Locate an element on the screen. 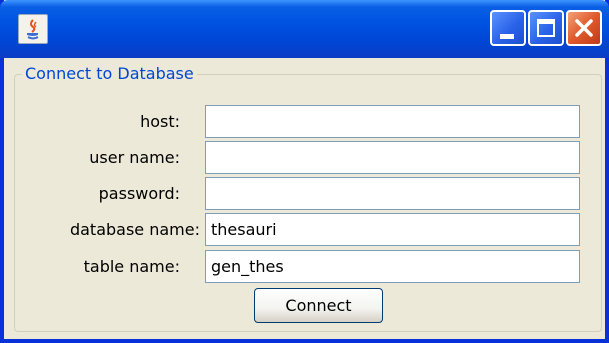 Image resolution: width=609 pixels, height=343 pixels. group-title: Connect to Database is located at coordinates (109, 74).